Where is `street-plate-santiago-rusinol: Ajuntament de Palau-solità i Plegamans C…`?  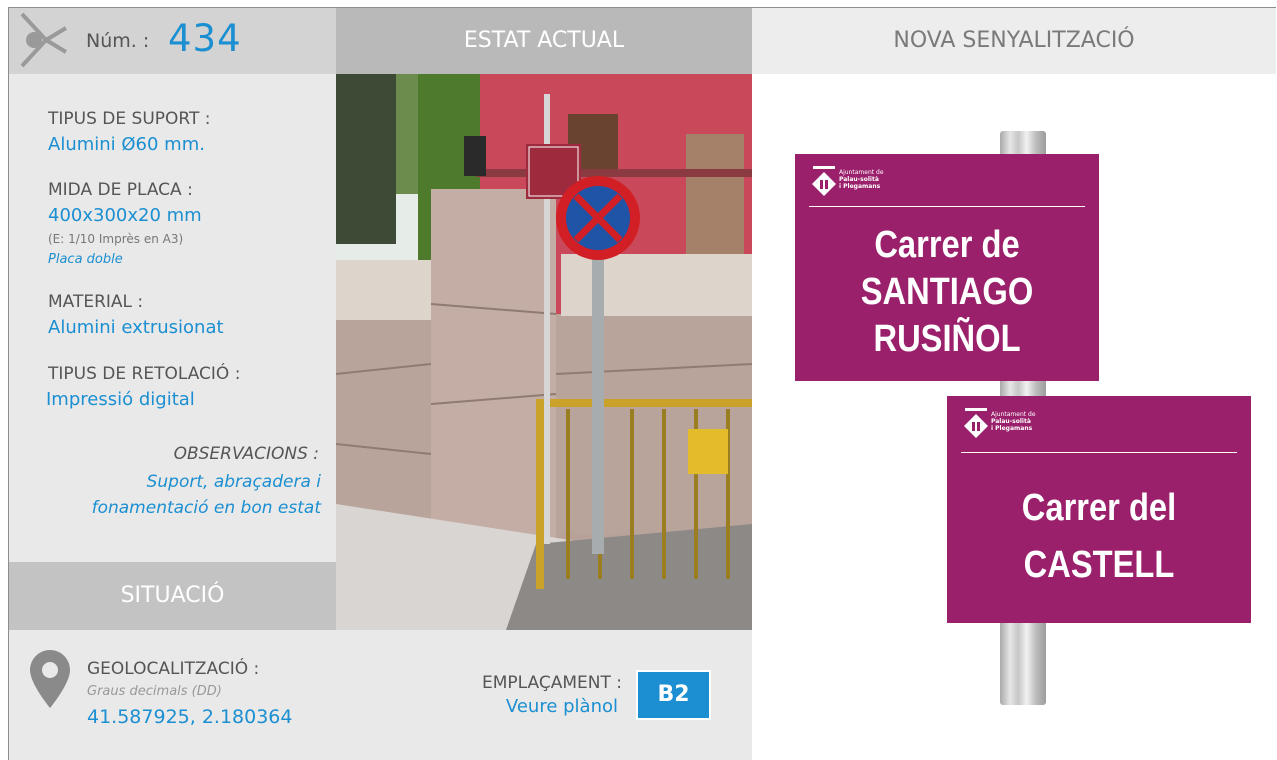
street-plate-santiago-rusinol: Ajuntament de Palau-solità i Plegamans C… is located at coordinates (947, 267).